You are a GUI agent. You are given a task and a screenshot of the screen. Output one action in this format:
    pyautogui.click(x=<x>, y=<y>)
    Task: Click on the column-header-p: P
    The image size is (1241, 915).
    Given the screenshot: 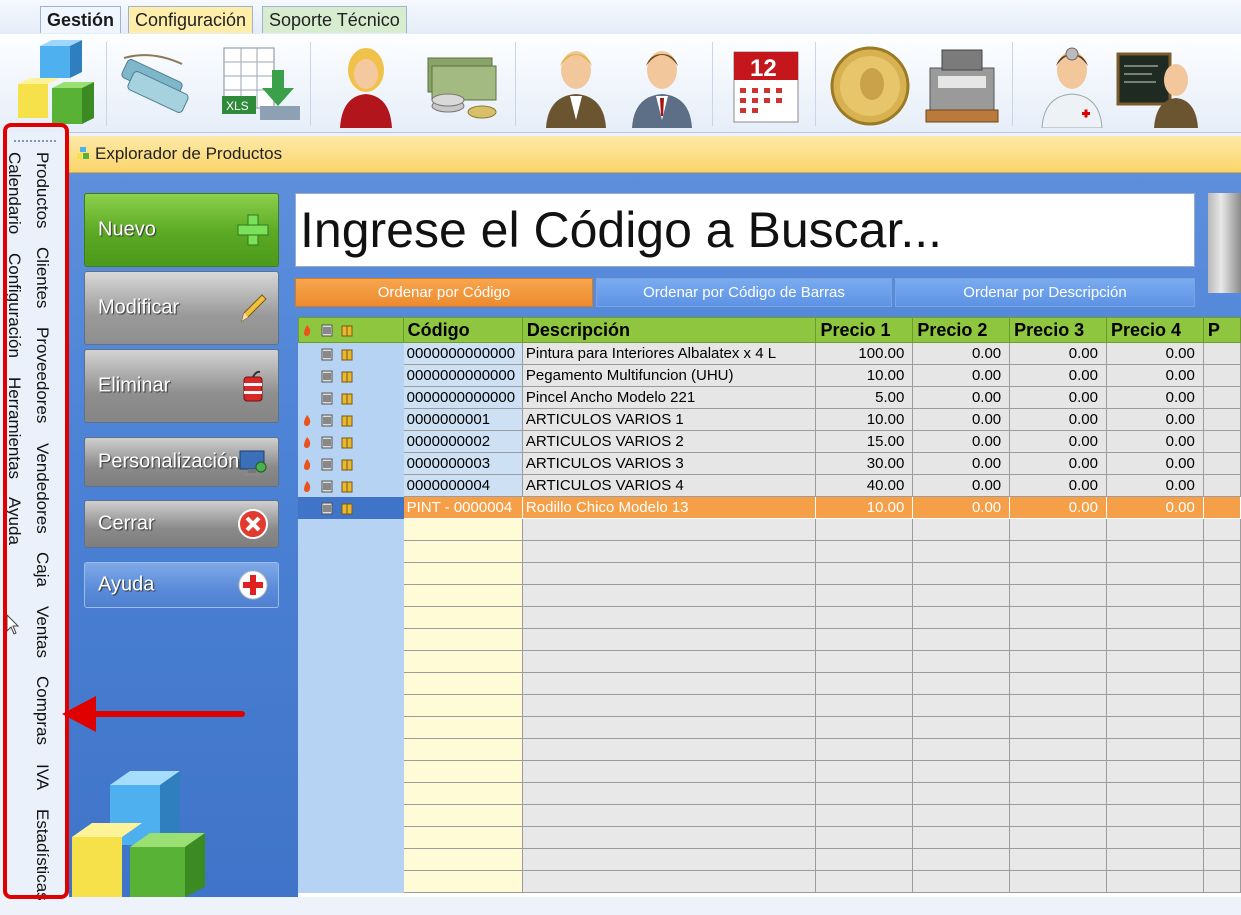 What is the action you would take?
    pyautogui.click(x=1221, y=330)
    